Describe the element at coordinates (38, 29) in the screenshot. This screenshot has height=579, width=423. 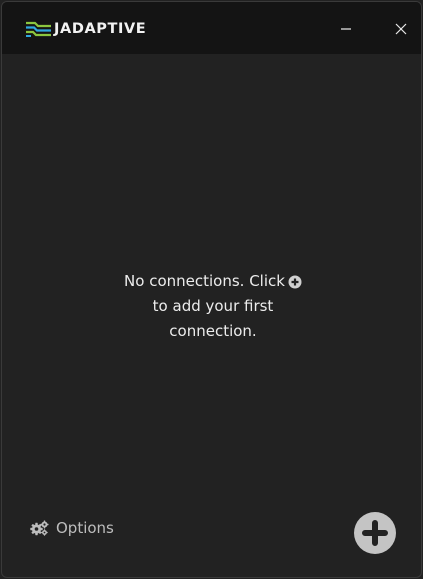
I see `jadaptive-logo-mark-icon` at that location.